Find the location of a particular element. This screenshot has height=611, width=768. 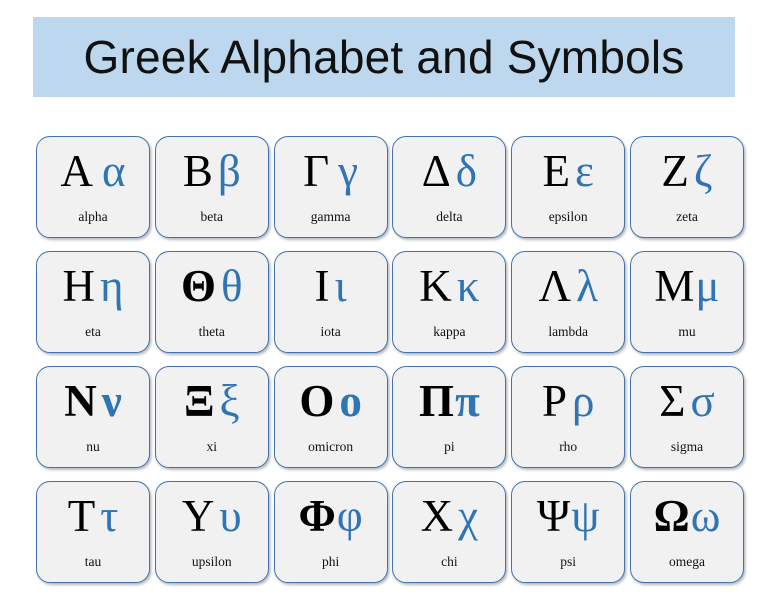

uppercase-glyph: Η is located at coordinates (78, 286).